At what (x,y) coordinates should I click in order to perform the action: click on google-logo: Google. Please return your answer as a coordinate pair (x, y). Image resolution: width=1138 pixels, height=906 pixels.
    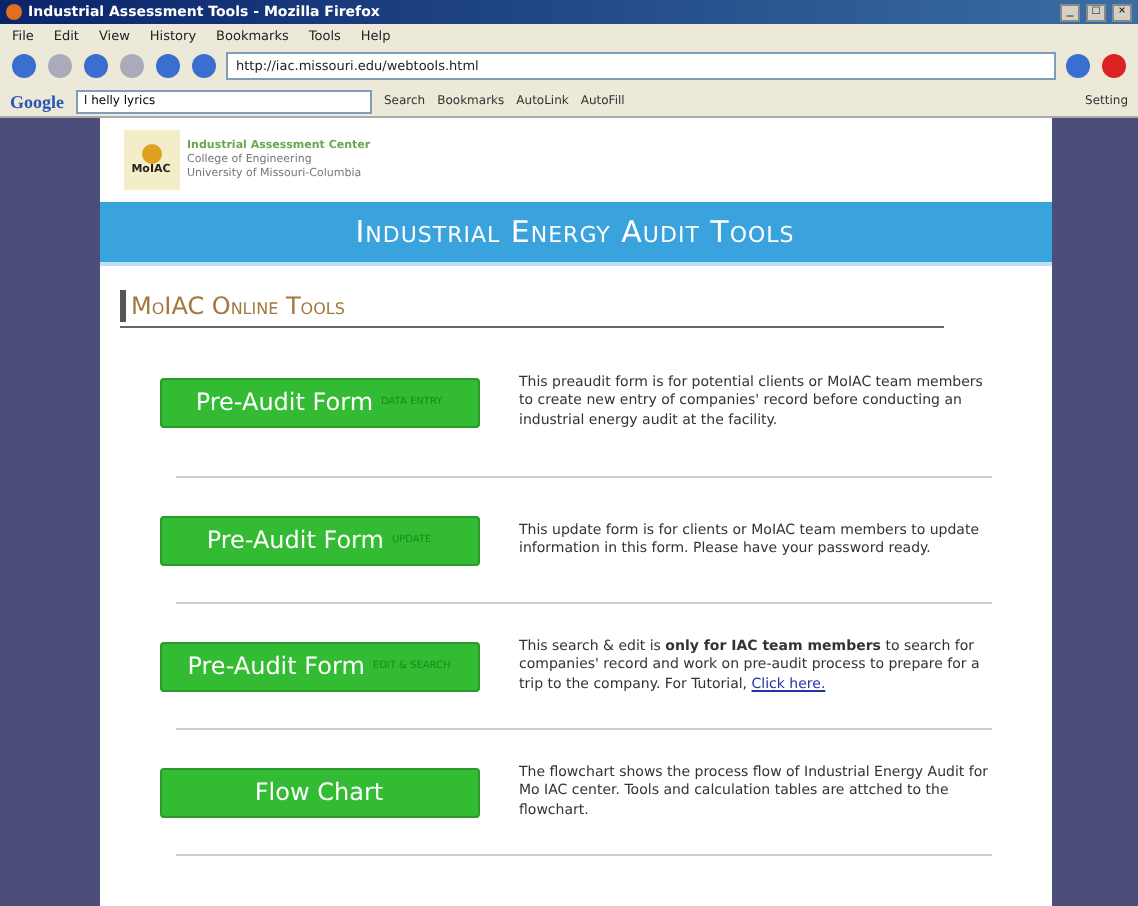
    Looking at the image, I should click on (37, 101).